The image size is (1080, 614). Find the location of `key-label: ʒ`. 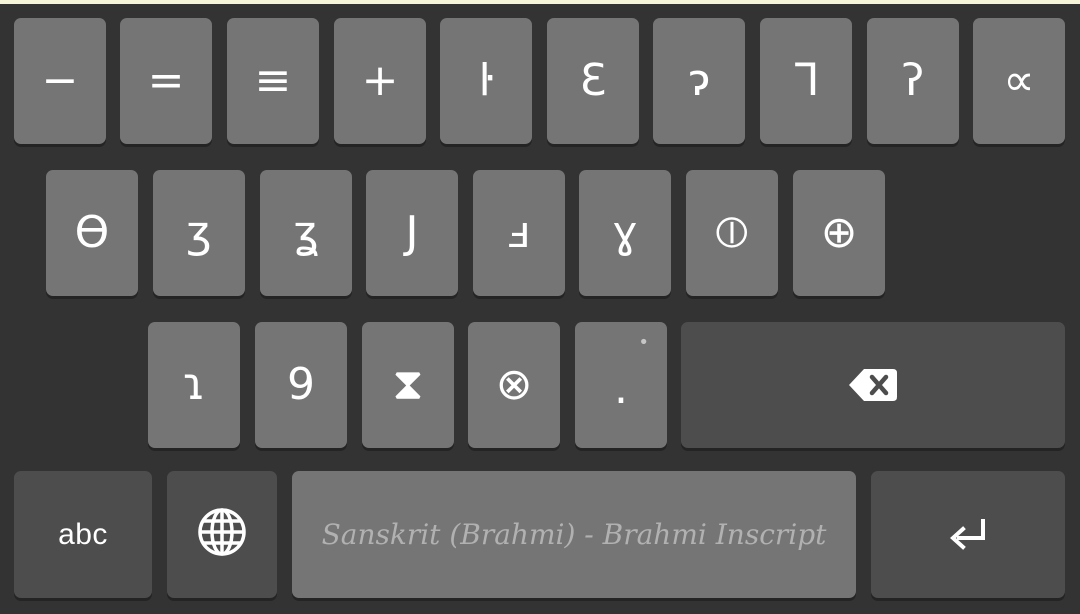

key-label: ʒ is located at coordinates (199, 232).